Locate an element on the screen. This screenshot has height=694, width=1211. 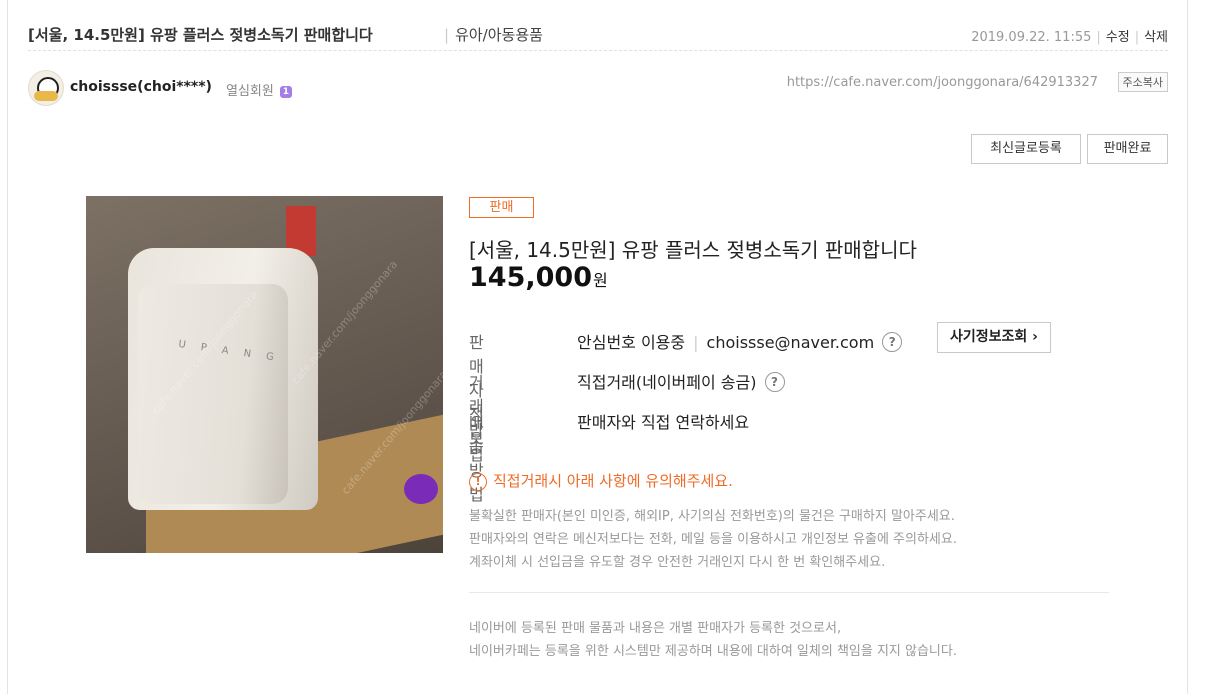
warning-icon: ! is located at coordinates (478, 482).